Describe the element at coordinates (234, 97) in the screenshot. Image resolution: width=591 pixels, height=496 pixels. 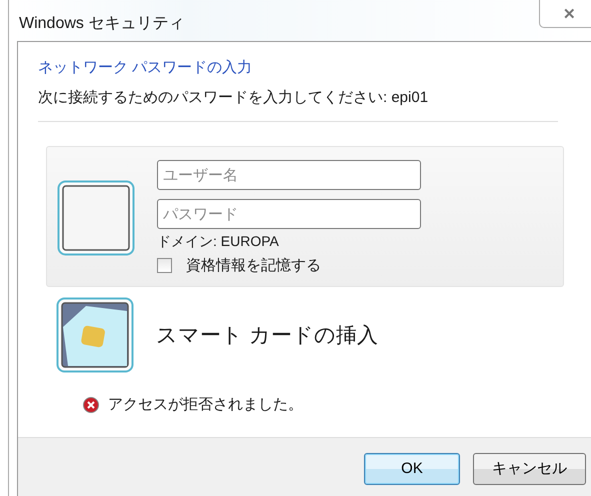
I see `instruction-text: 次に接続するためのパスワードを入力してください: epi01` at that location.